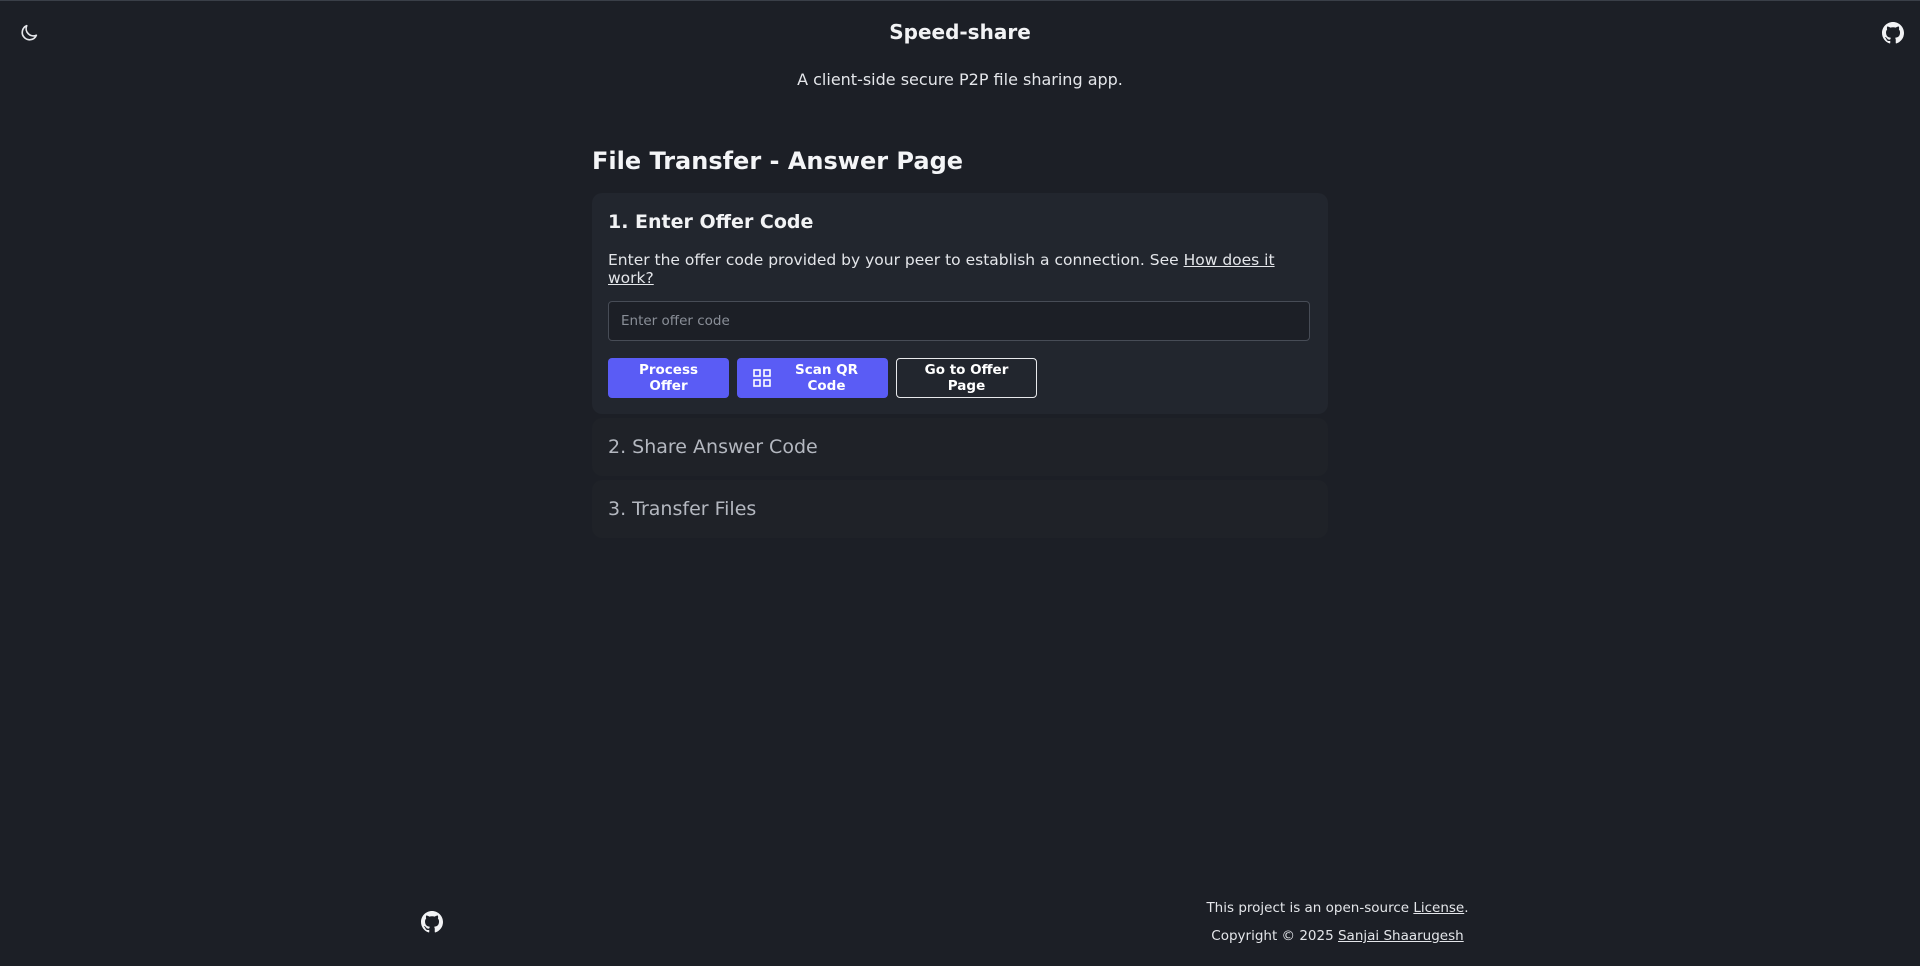 This screenshot has height=966, width=1920. What do you see at coordinates (826, 378) in the screenshot?
I see `scan-qr-label: Scan QR Code` at bounding box center [826, 378].